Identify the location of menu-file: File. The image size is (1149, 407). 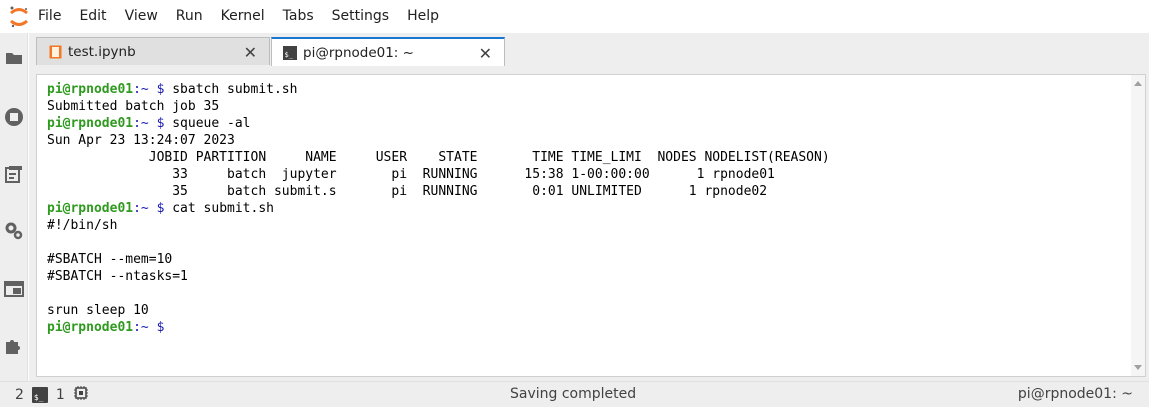
(54, 16).